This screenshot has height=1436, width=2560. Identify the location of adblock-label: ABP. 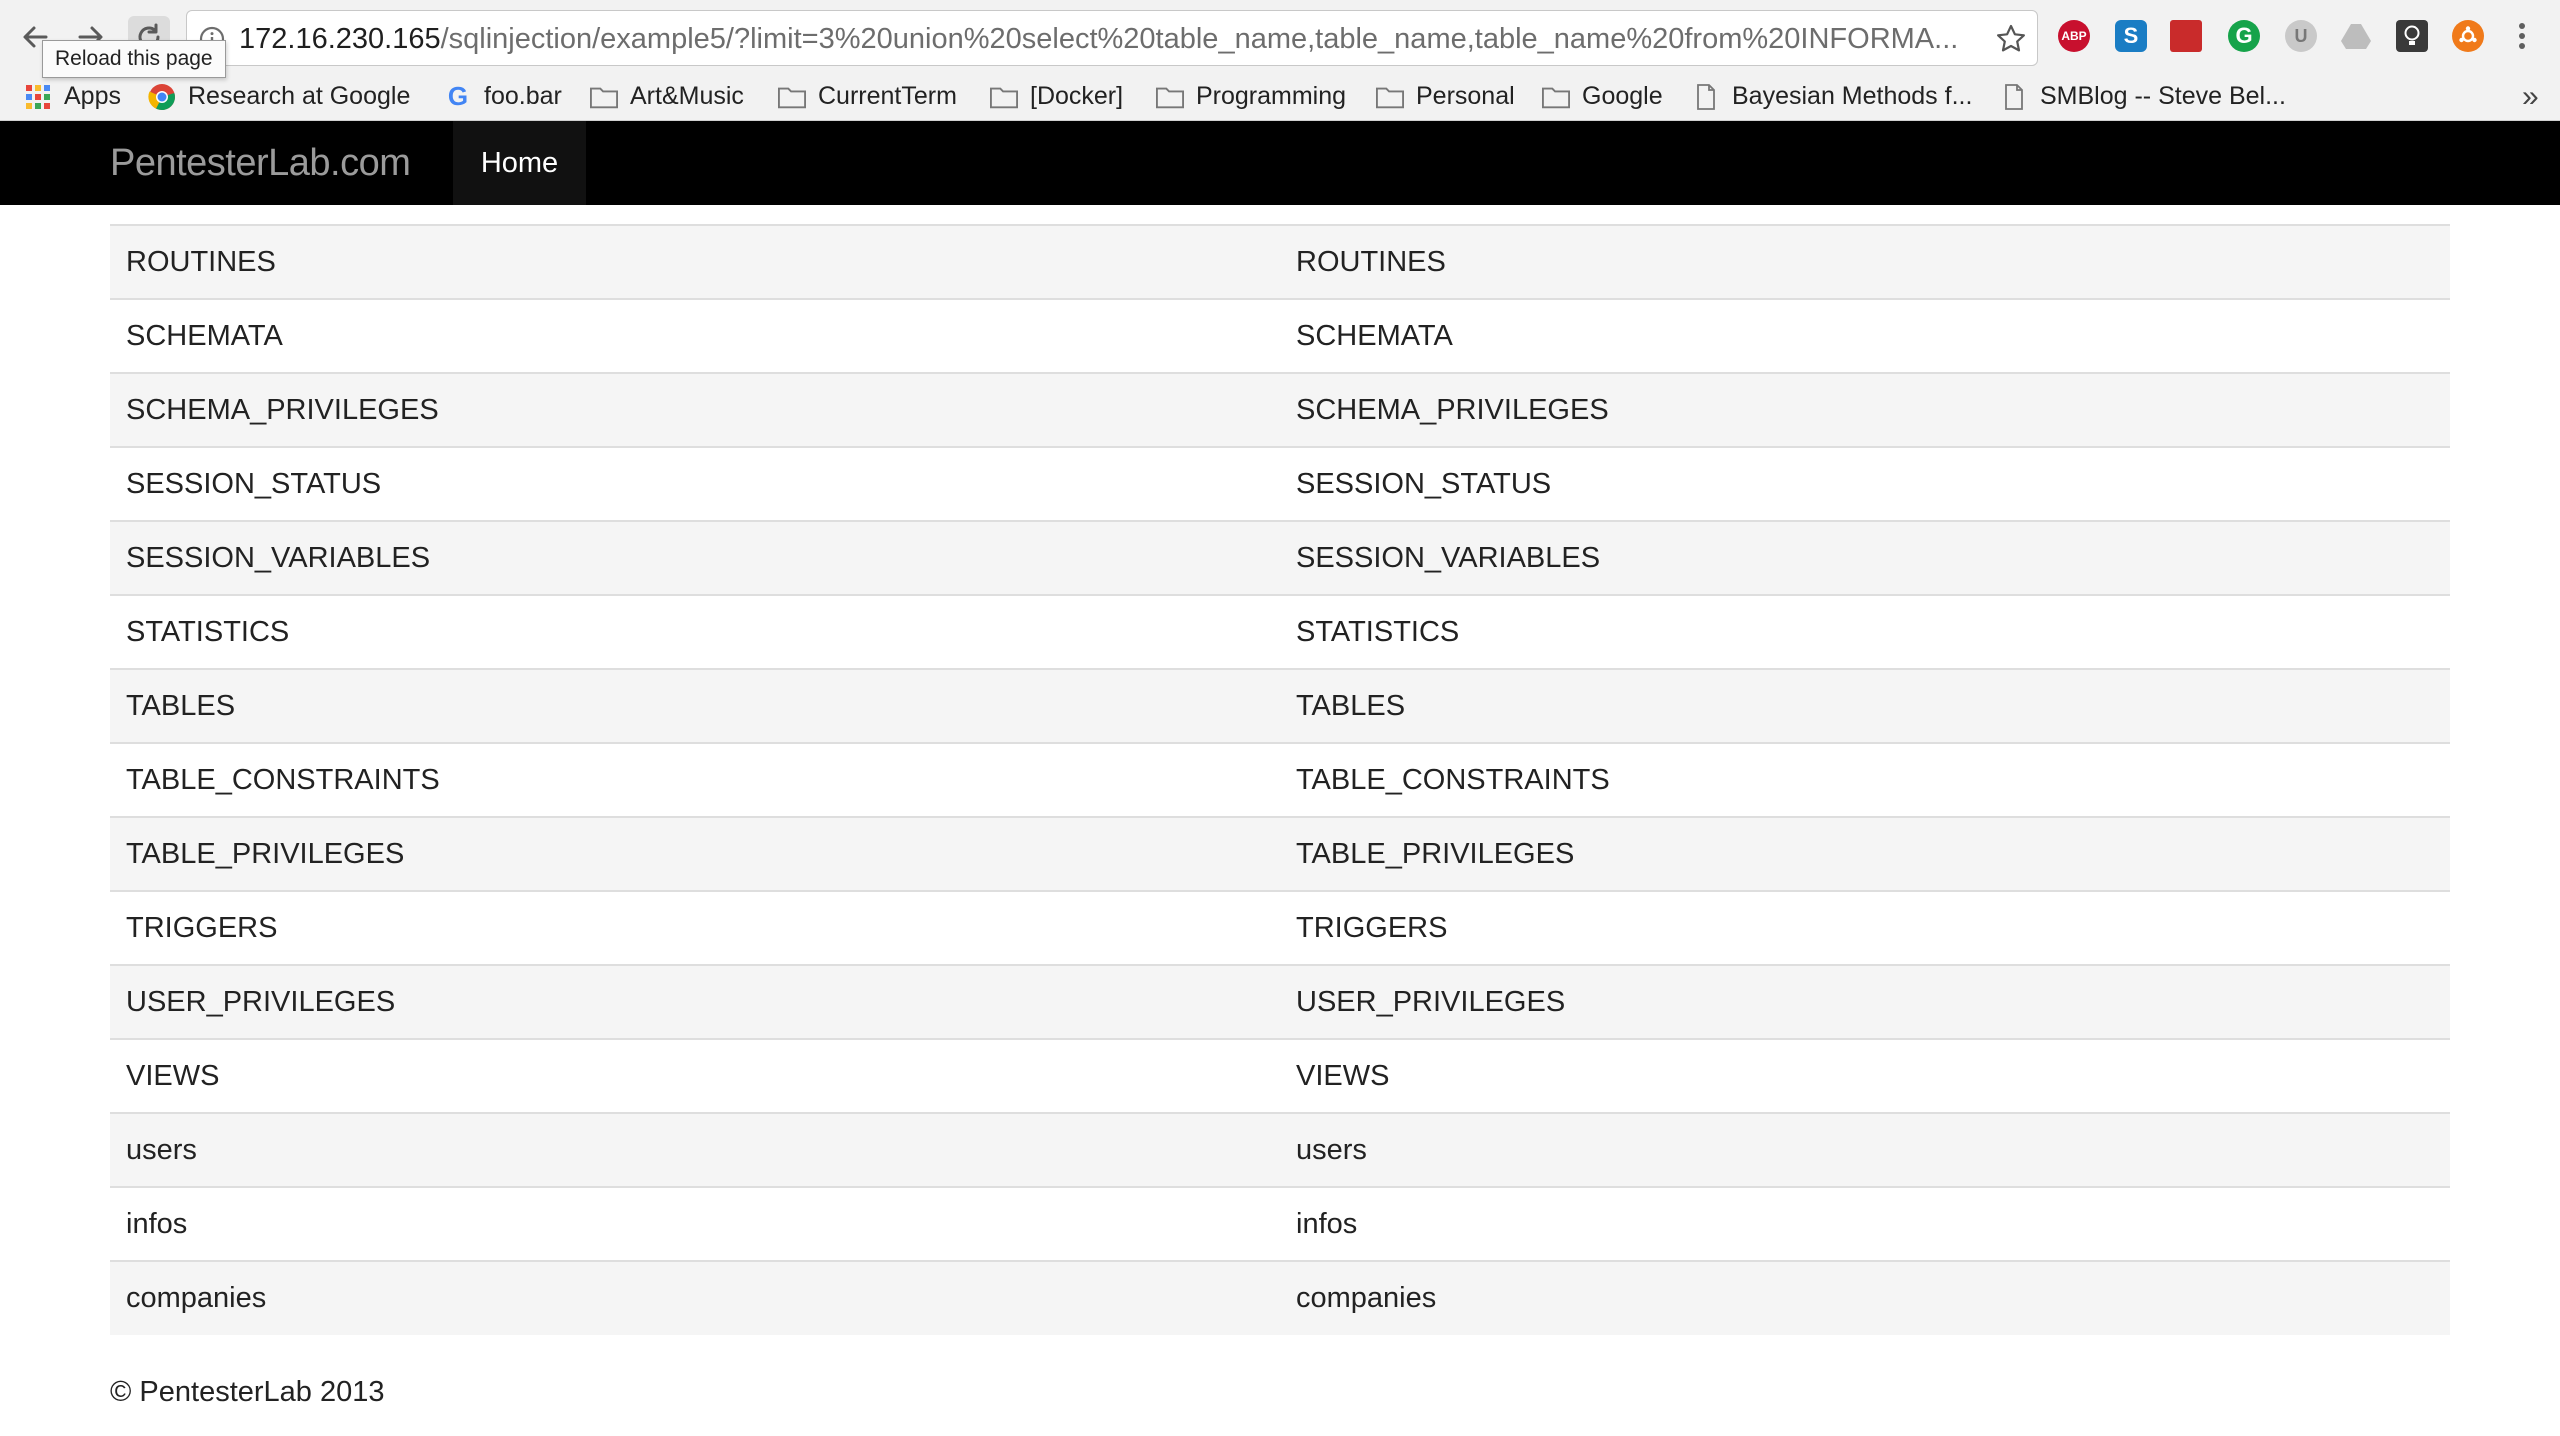
(2074, 36).